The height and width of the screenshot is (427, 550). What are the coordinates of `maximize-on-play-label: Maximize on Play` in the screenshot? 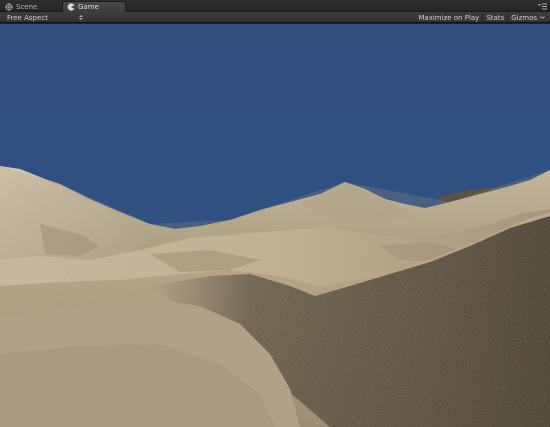 It's located at (449, 17).